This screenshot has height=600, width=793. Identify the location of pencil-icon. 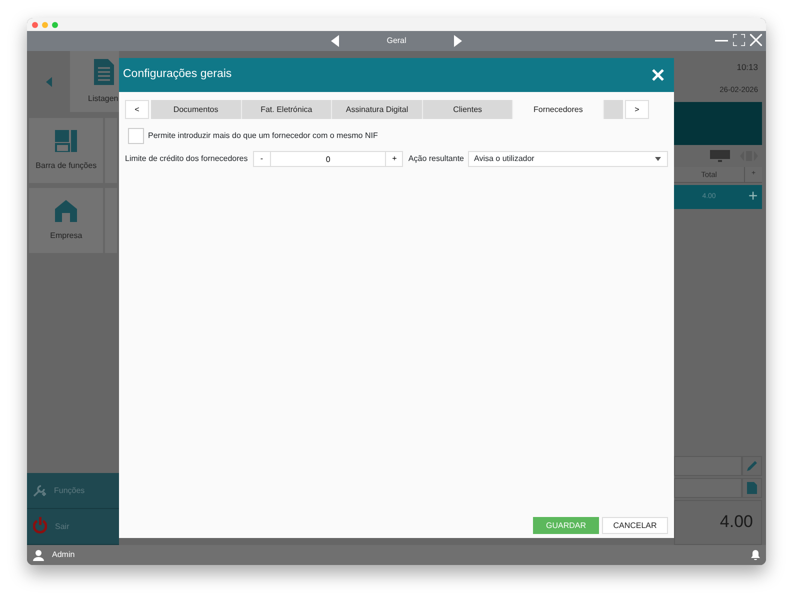
(752, 466).